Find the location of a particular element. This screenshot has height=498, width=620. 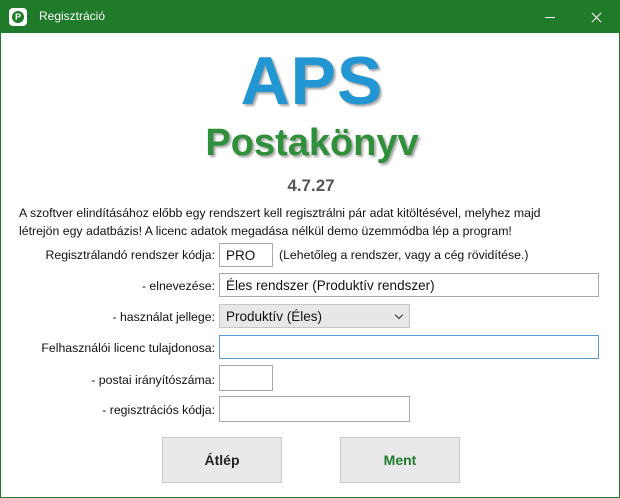

registration-code-label: - regisztrációs kódja: is located at coordinates (158, 410).